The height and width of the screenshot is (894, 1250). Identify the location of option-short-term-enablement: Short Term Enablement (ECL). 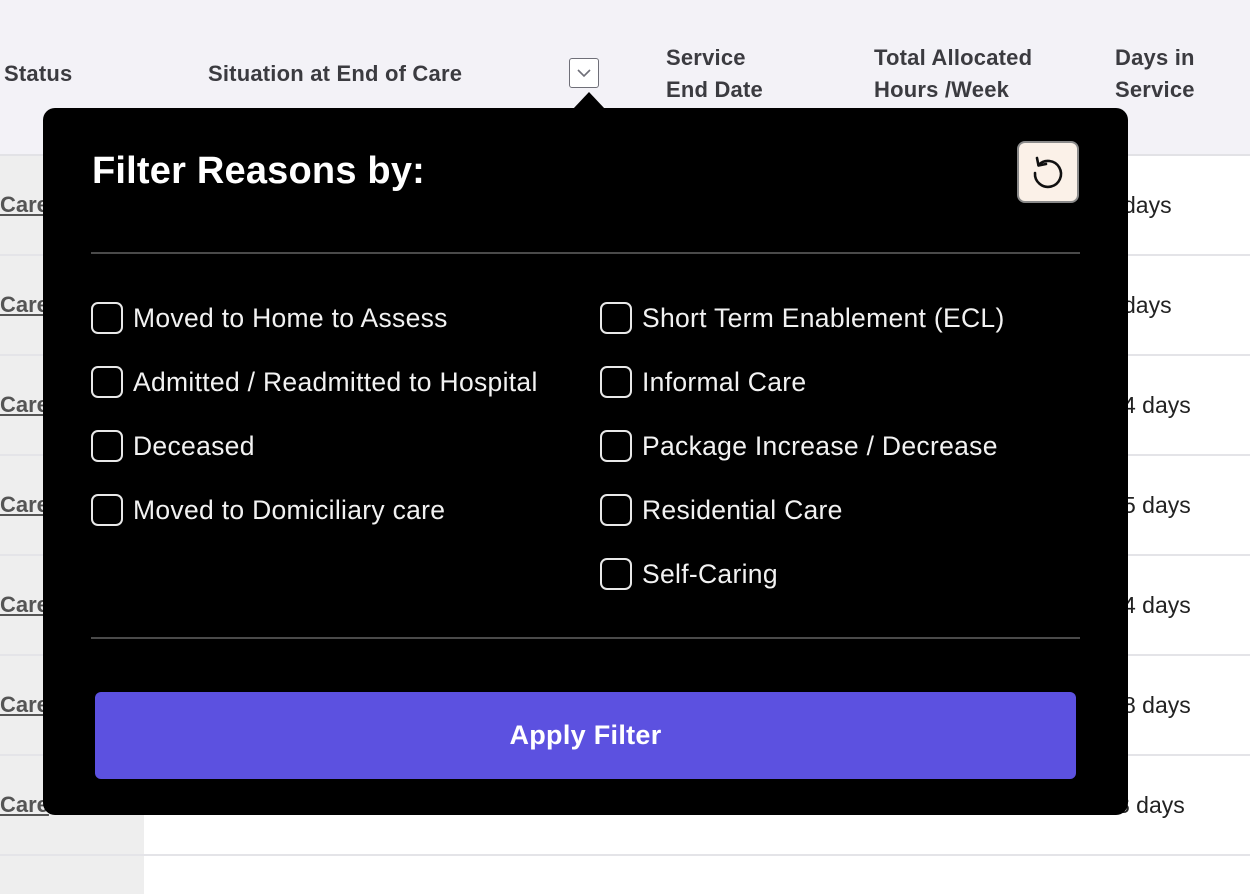
(802, 318).